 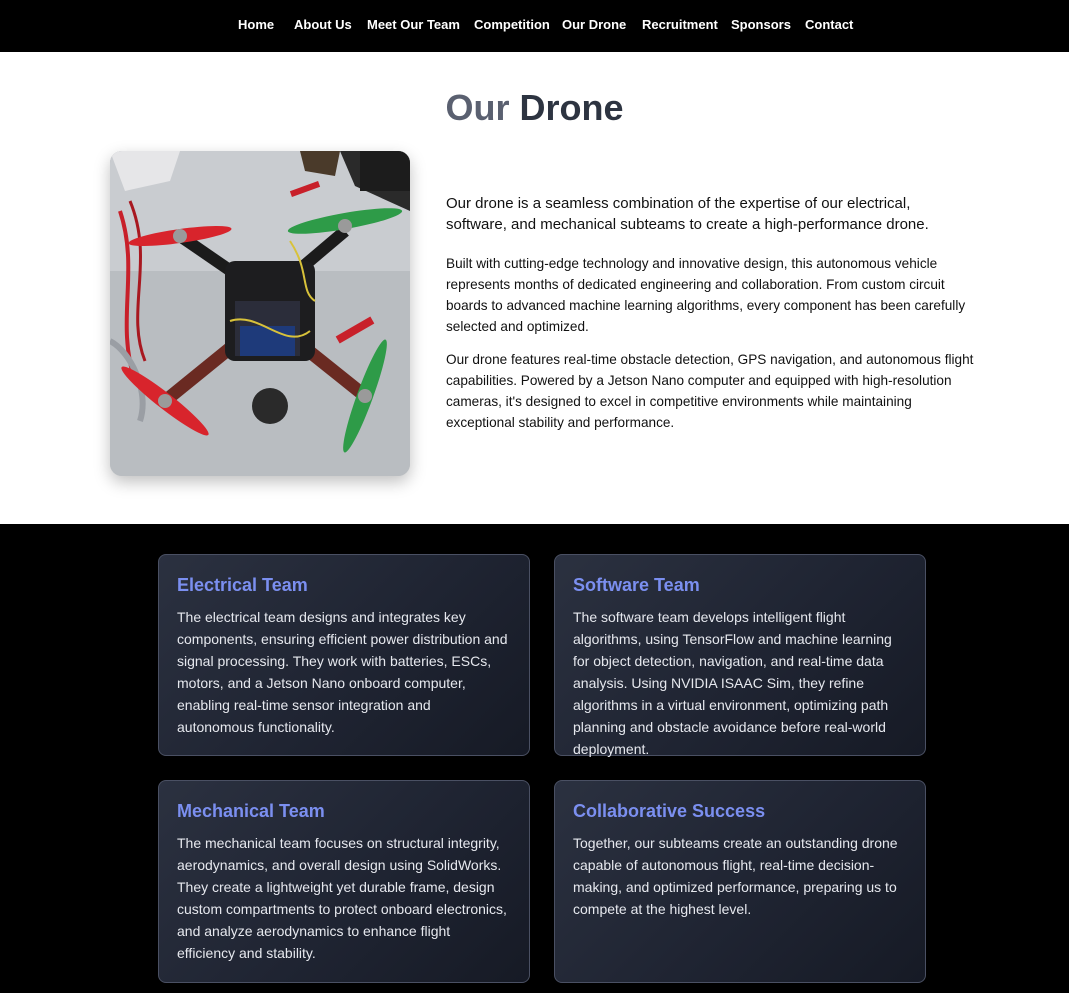 I want to click on team-card-title: Electrical Team, so click(x=242, y=585).